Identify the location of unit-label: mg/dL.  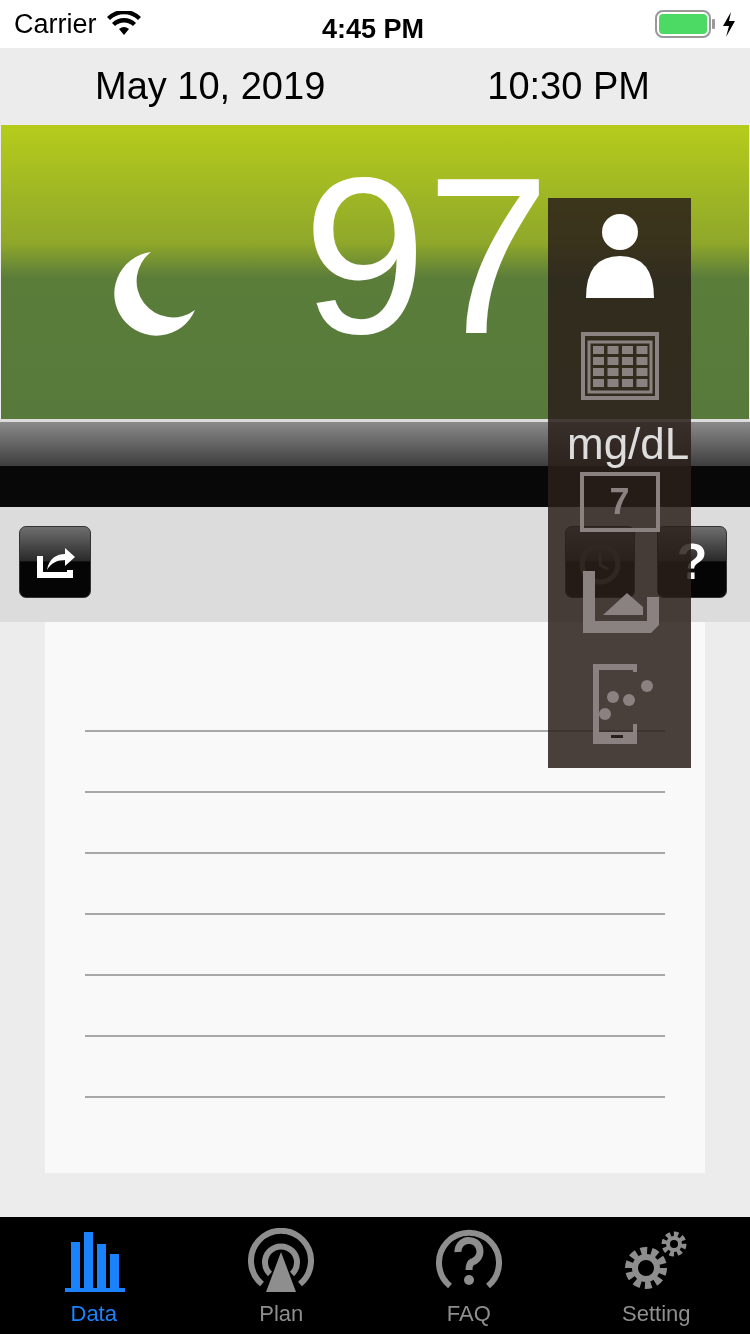
(628, 444).